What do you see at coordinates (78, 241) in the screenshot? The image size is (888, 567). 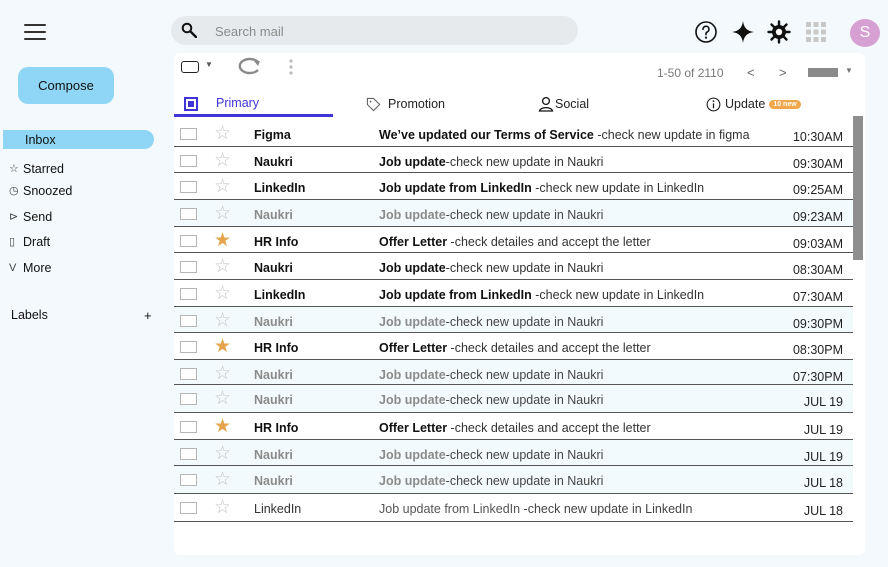 I see `sidebar-item-draft: ▯ Draft` at bounding box center [78, 241].